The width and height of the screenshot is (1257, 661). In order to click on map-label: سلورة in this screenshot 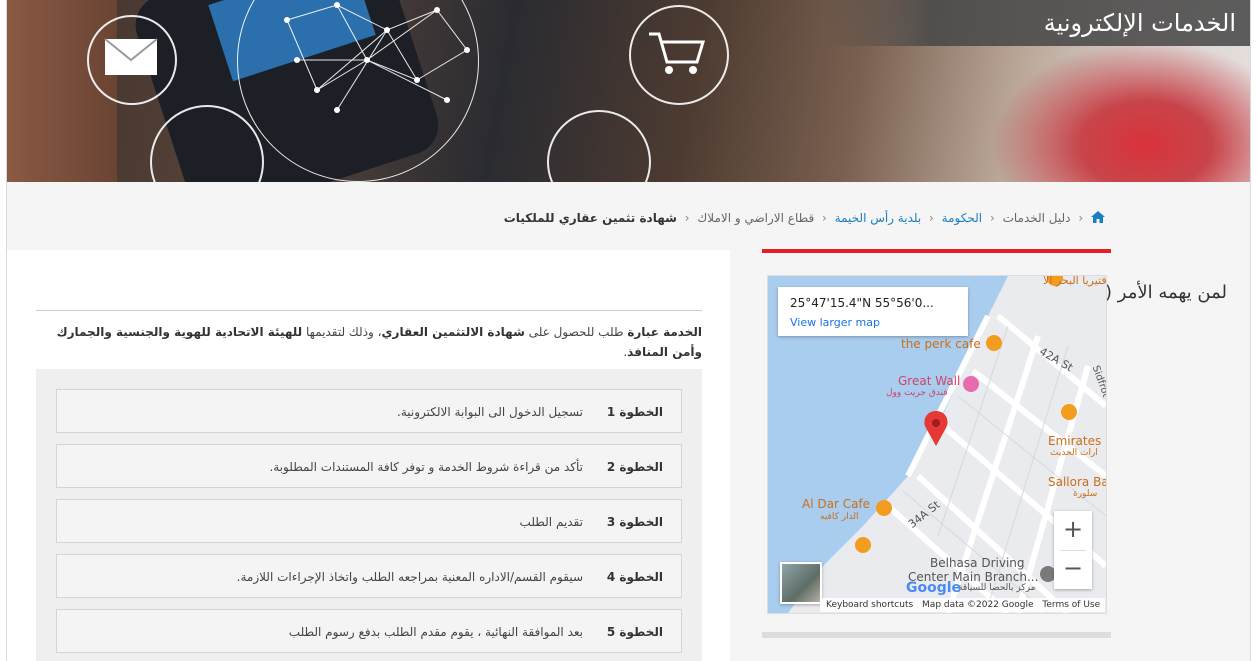, I will do `click(1085, 494)`.